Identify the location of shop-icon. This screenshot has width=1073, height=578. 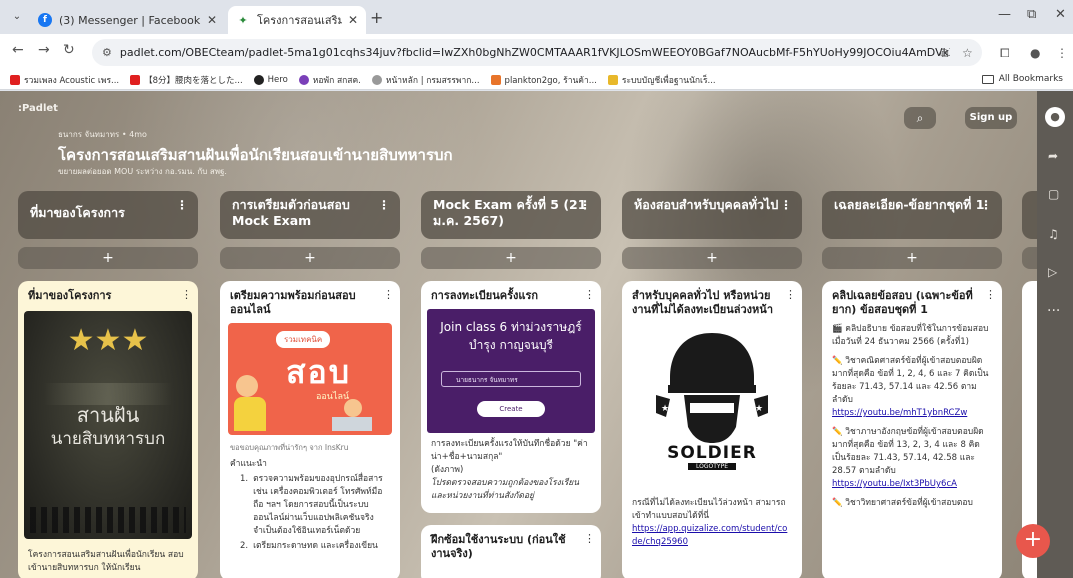
(495, 79).